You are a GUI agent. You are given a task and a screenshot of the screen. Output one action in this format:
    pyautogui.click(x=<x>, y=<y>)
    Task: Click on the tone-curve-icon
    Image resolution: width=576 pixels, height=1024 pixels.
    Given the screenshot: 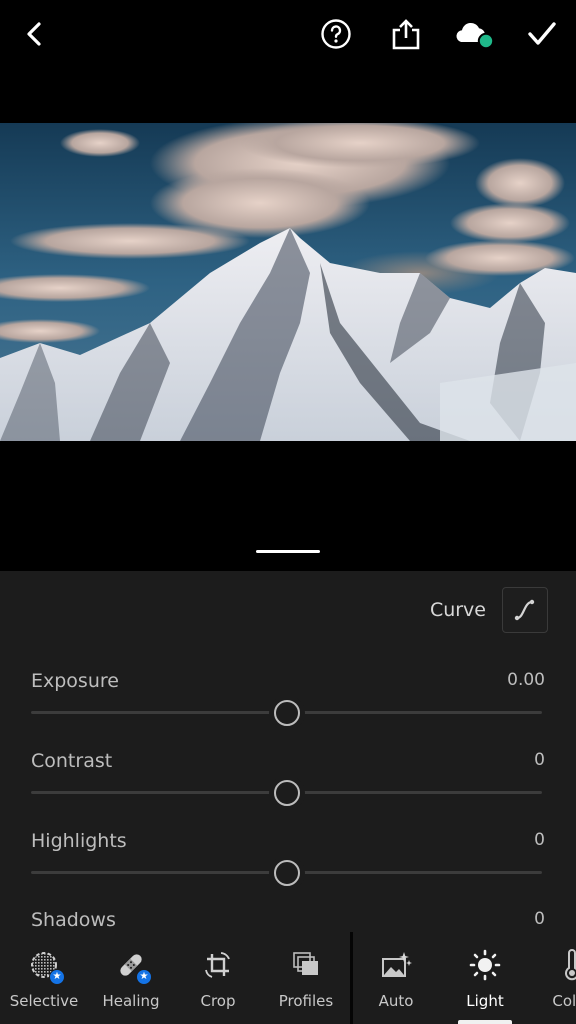 What is the action you would take?
    pyautogui.click(x=524, y=610)
    